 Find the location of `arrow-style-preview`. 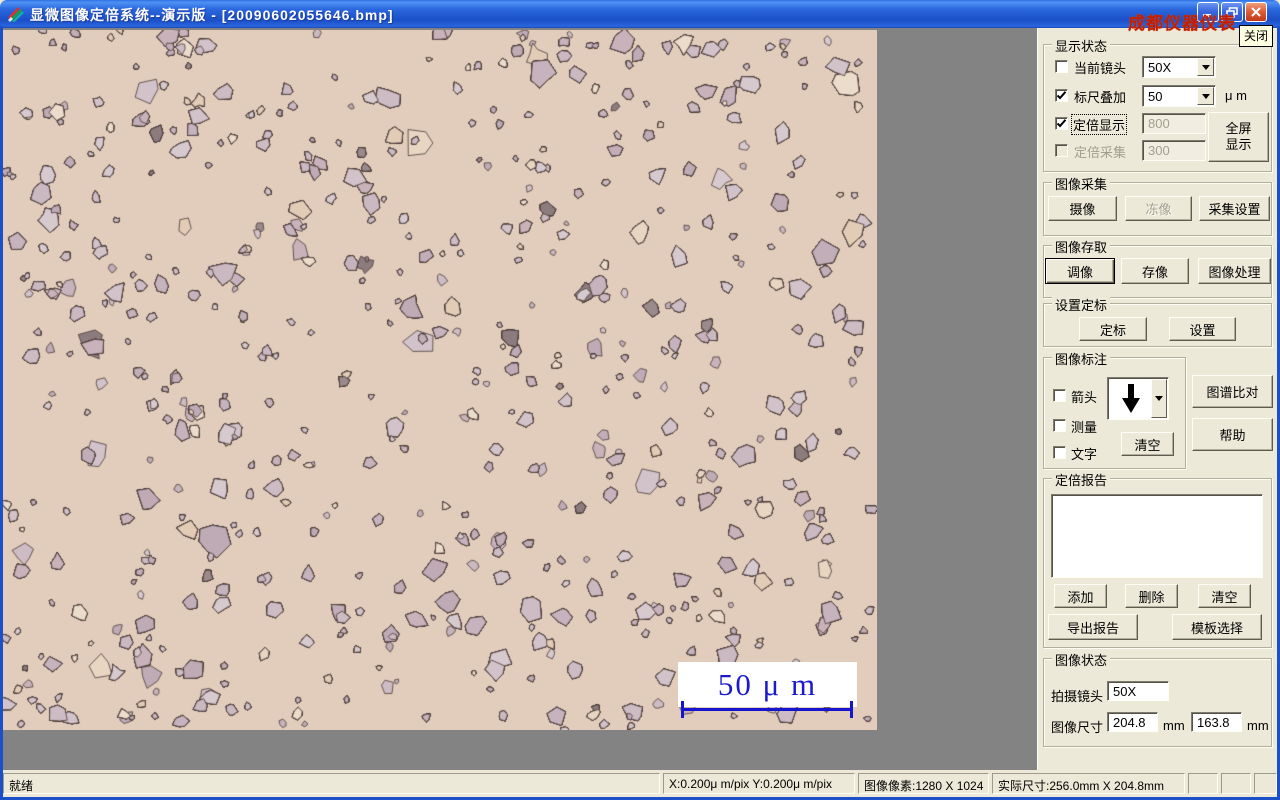

arrow-style-preview is located at coordinates (1130, 398).